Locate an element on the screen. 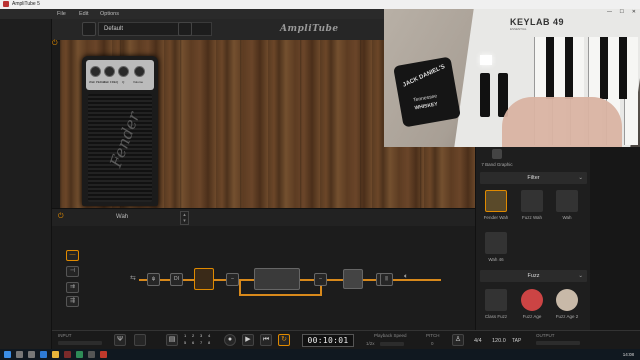 This screenshot has width=640, height=360. volume-knob is located at coordinates (139, 71).